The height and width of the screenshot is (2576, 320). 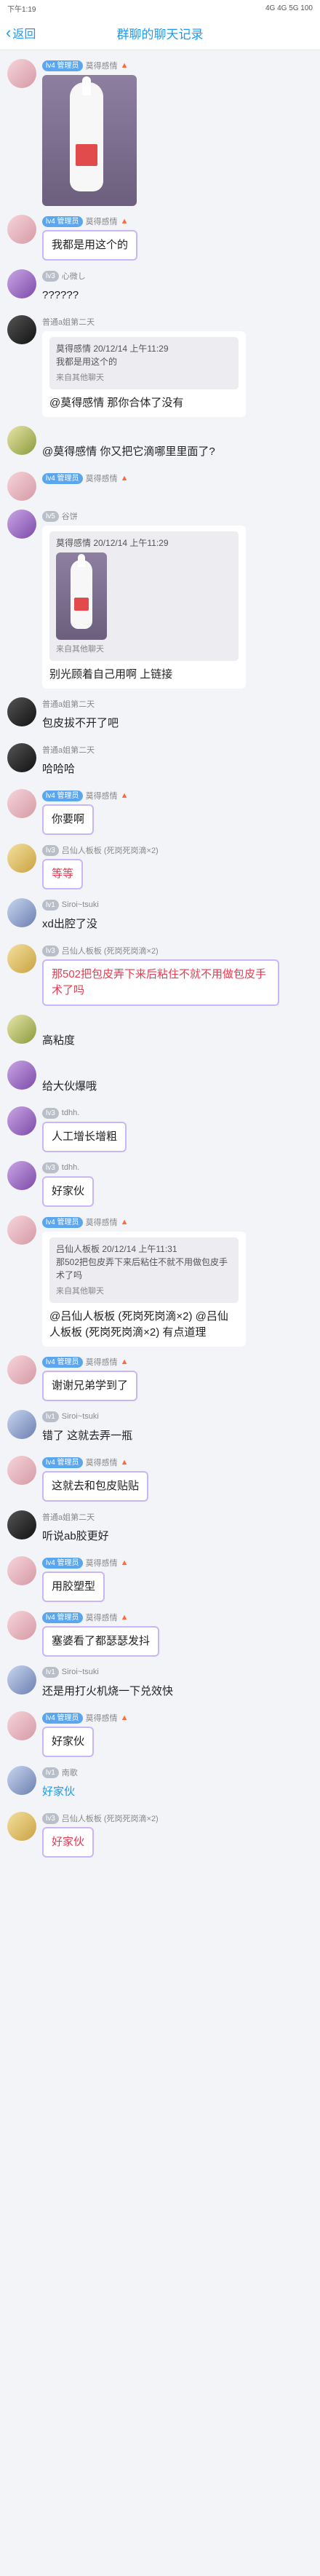 I want to click on back-button: ‹ 返回, so click(x=18, y=32).